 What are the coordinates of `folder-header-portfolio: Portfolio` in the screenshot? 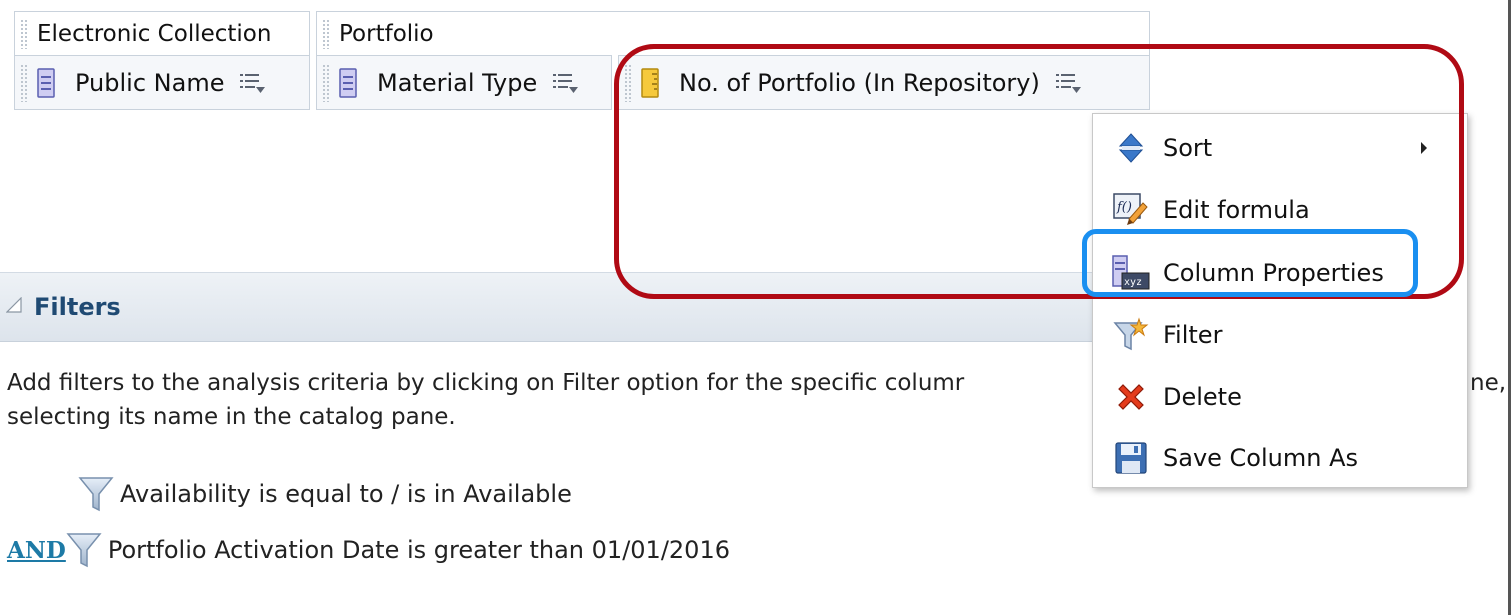 It's located at (733, 33).